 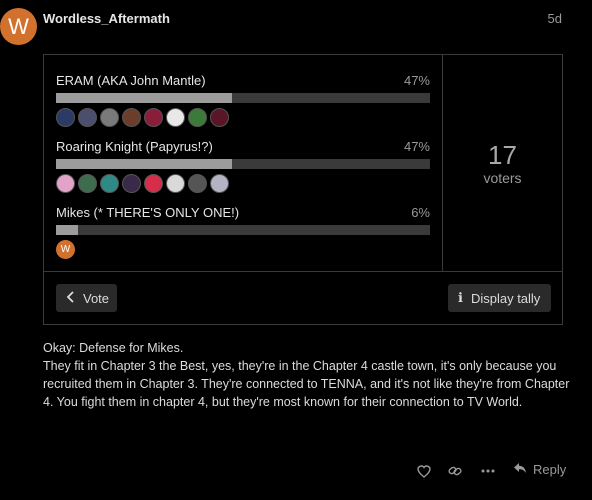 What do you see at coordinates (70, 298) in the screenshot?
I see `chevron-left-icon` at bounding box center [70, 298].